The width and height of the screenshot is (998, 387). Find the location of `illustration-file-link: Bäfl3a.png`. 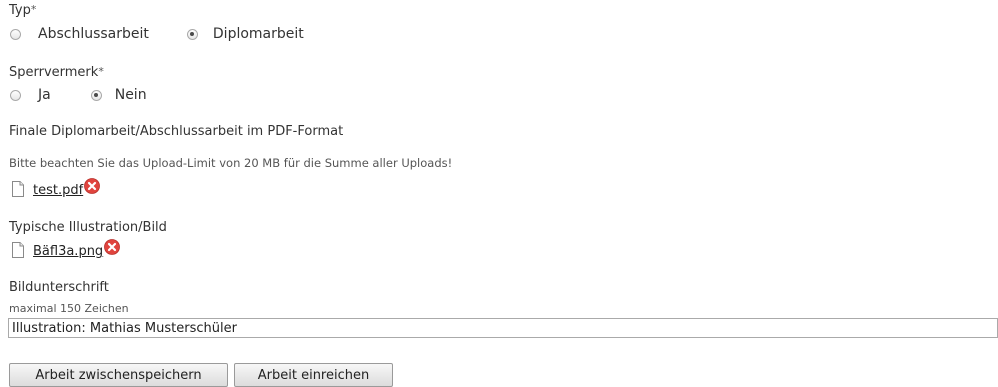

illustration-file-link: Bäfl3a.png is located at coordinates (68, 251).